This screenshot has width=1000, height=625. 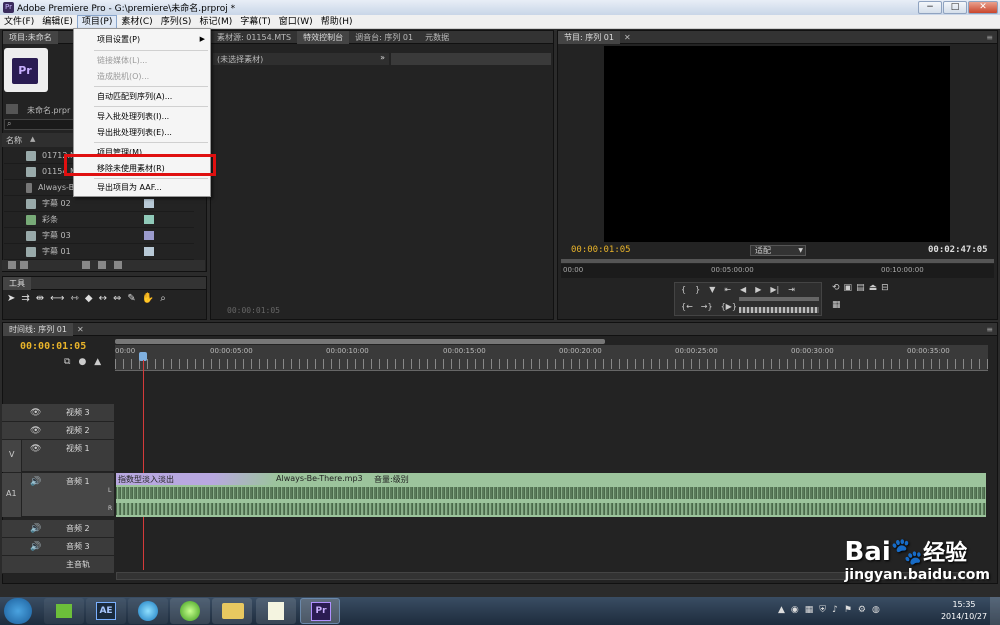 I want to click on windows-start-icon, so click(x=18, y=611).